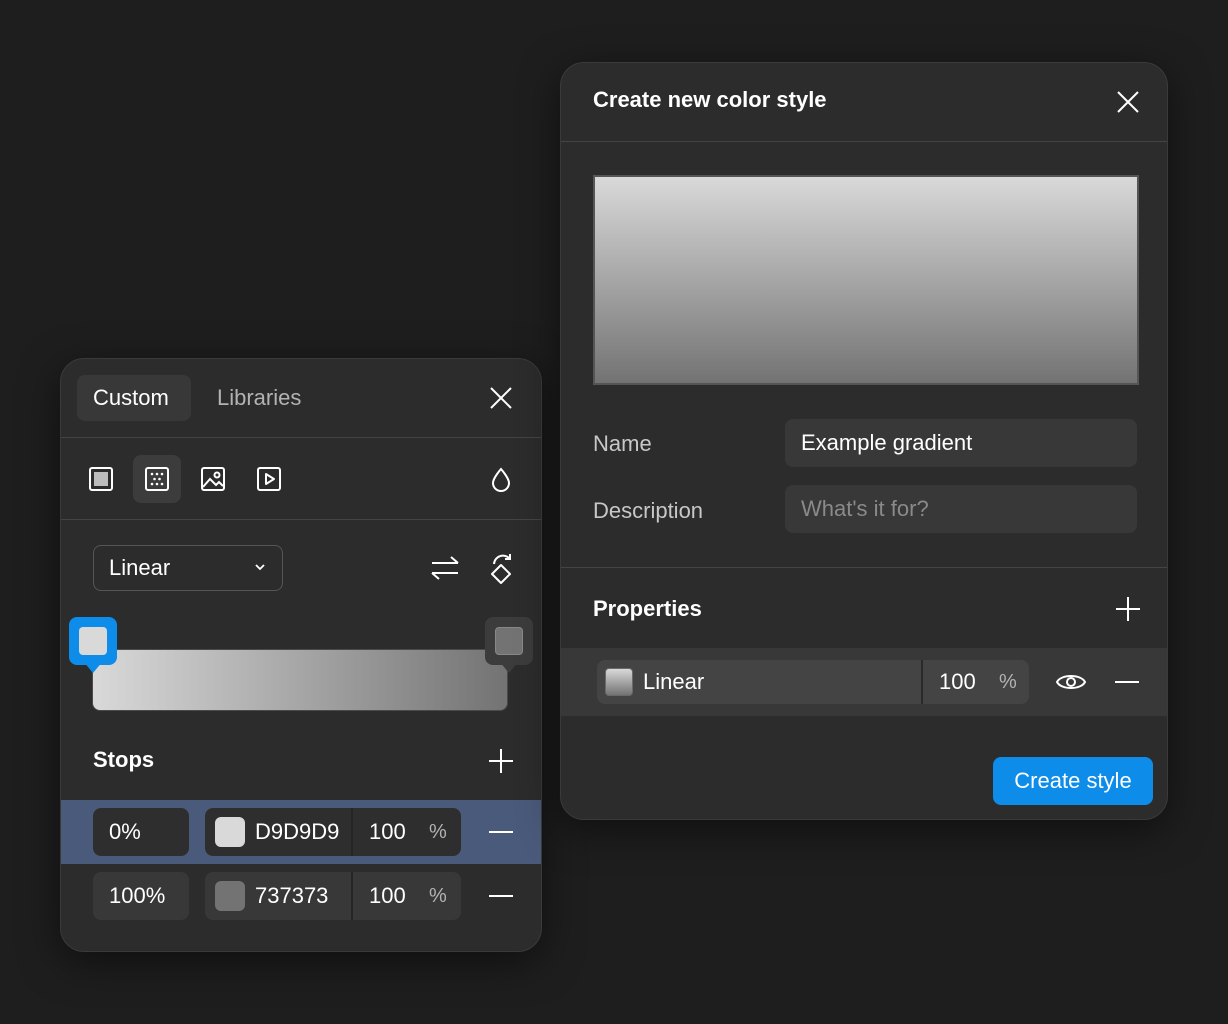 The width and height of the screenshot is (1228, 1024). What do you see at coordinates (188, 568) in the screenshot?
I see `gradient-type-select: Linear` at bounding box center [188, 568].